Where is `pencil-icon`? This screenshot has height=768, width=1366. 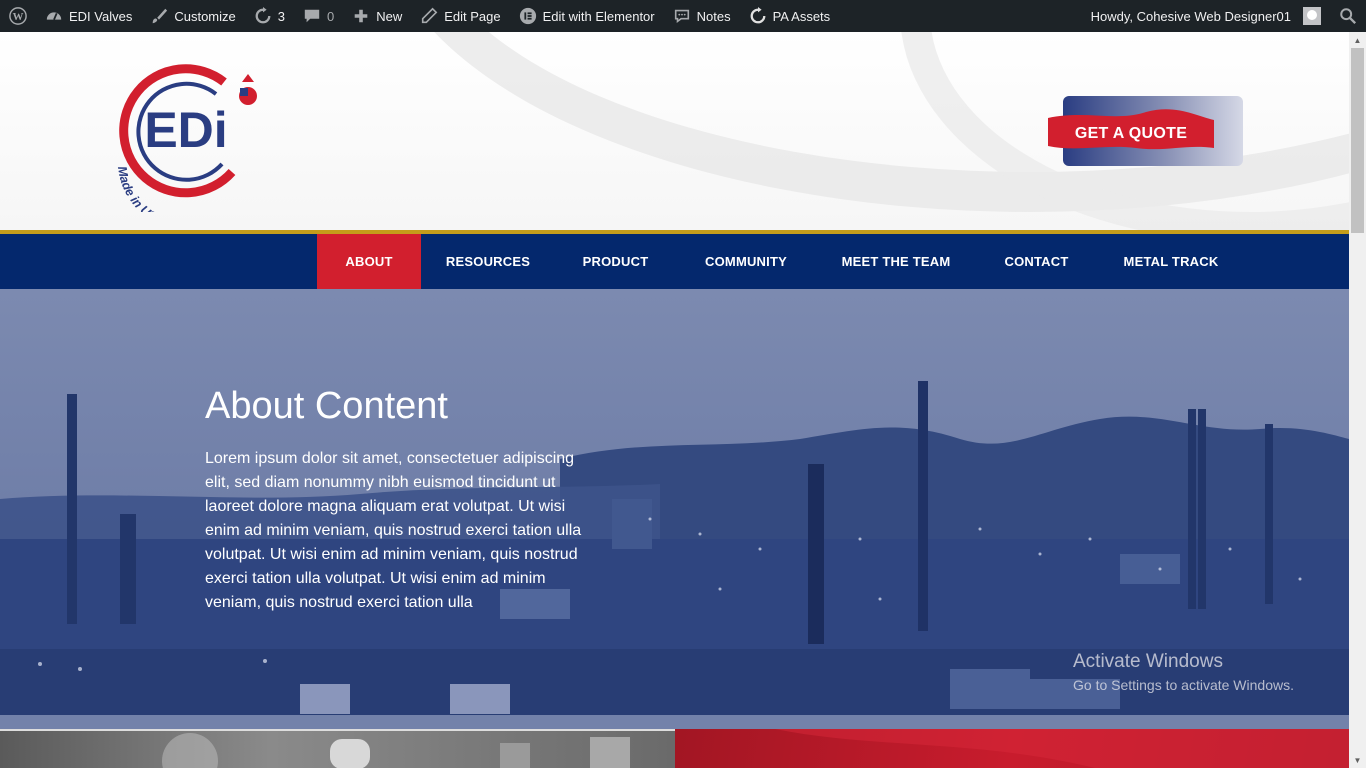
pencil-icon is located at coordinates (429, 16).